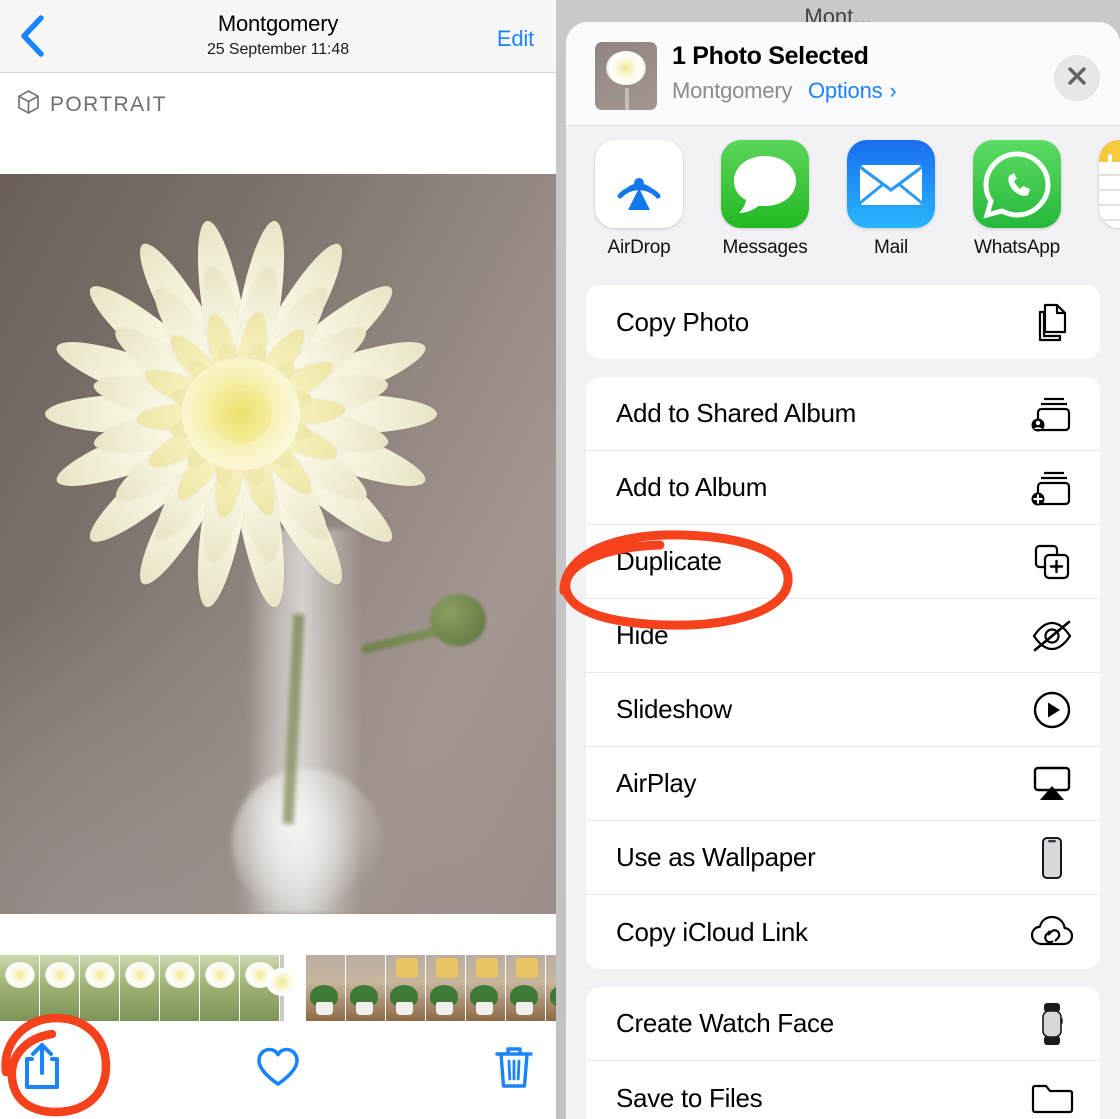 This screenshot has width=1120, height=1119. What do you see at coordinates (642, 635) in the screenshot?
I see `share-action-label: Hide` at bounding box center [642, 635].